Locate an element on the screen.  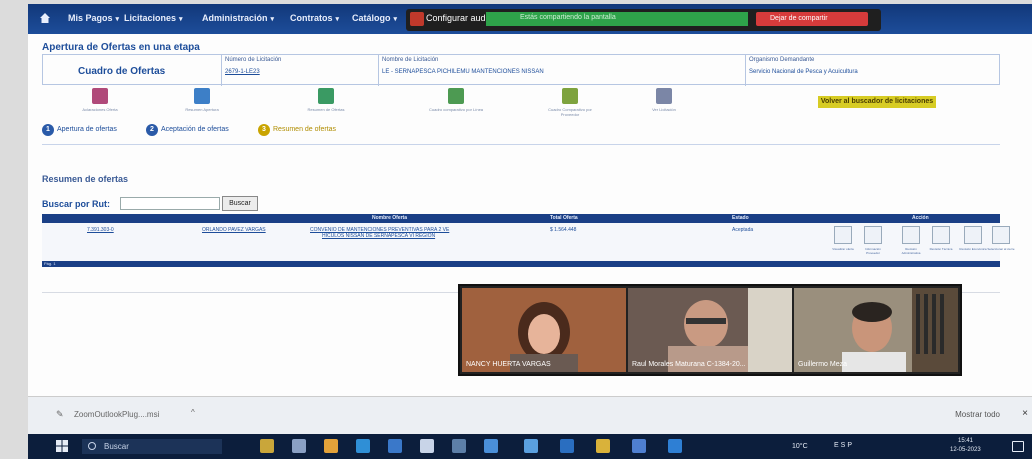
explorer-icon is located at coordinates (427, 446).